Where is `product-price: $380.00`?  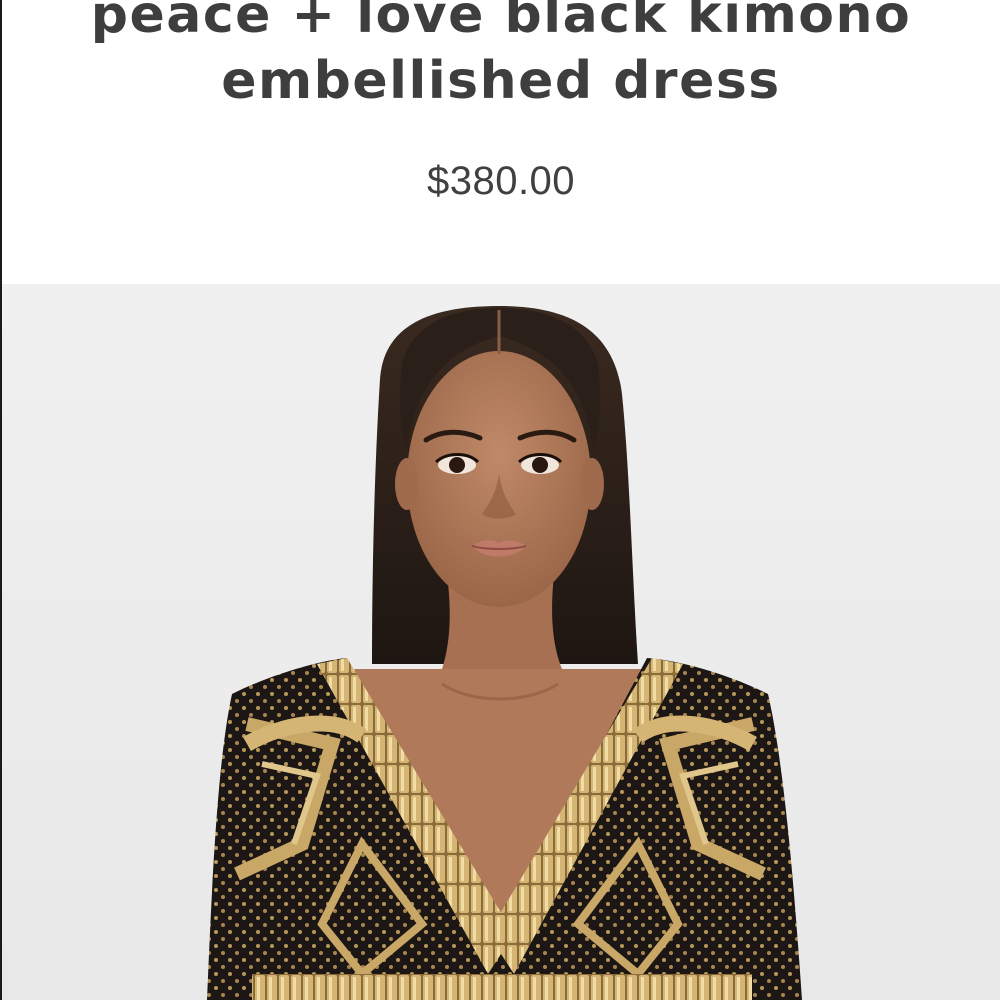 product-price: $380.00 is located at coordinates (501, 181).